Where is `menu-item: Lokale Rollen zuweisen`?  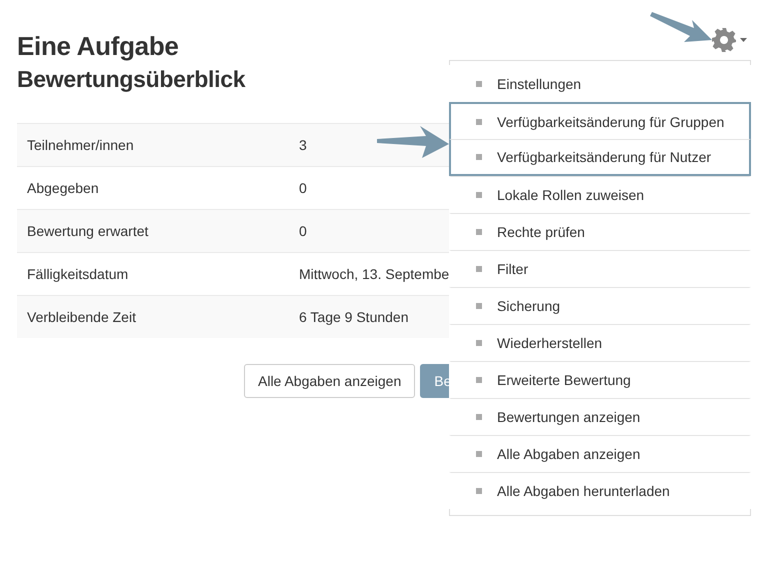 menu-item: Lokale Rollen zuweisen is located at coordinates (600, 194).